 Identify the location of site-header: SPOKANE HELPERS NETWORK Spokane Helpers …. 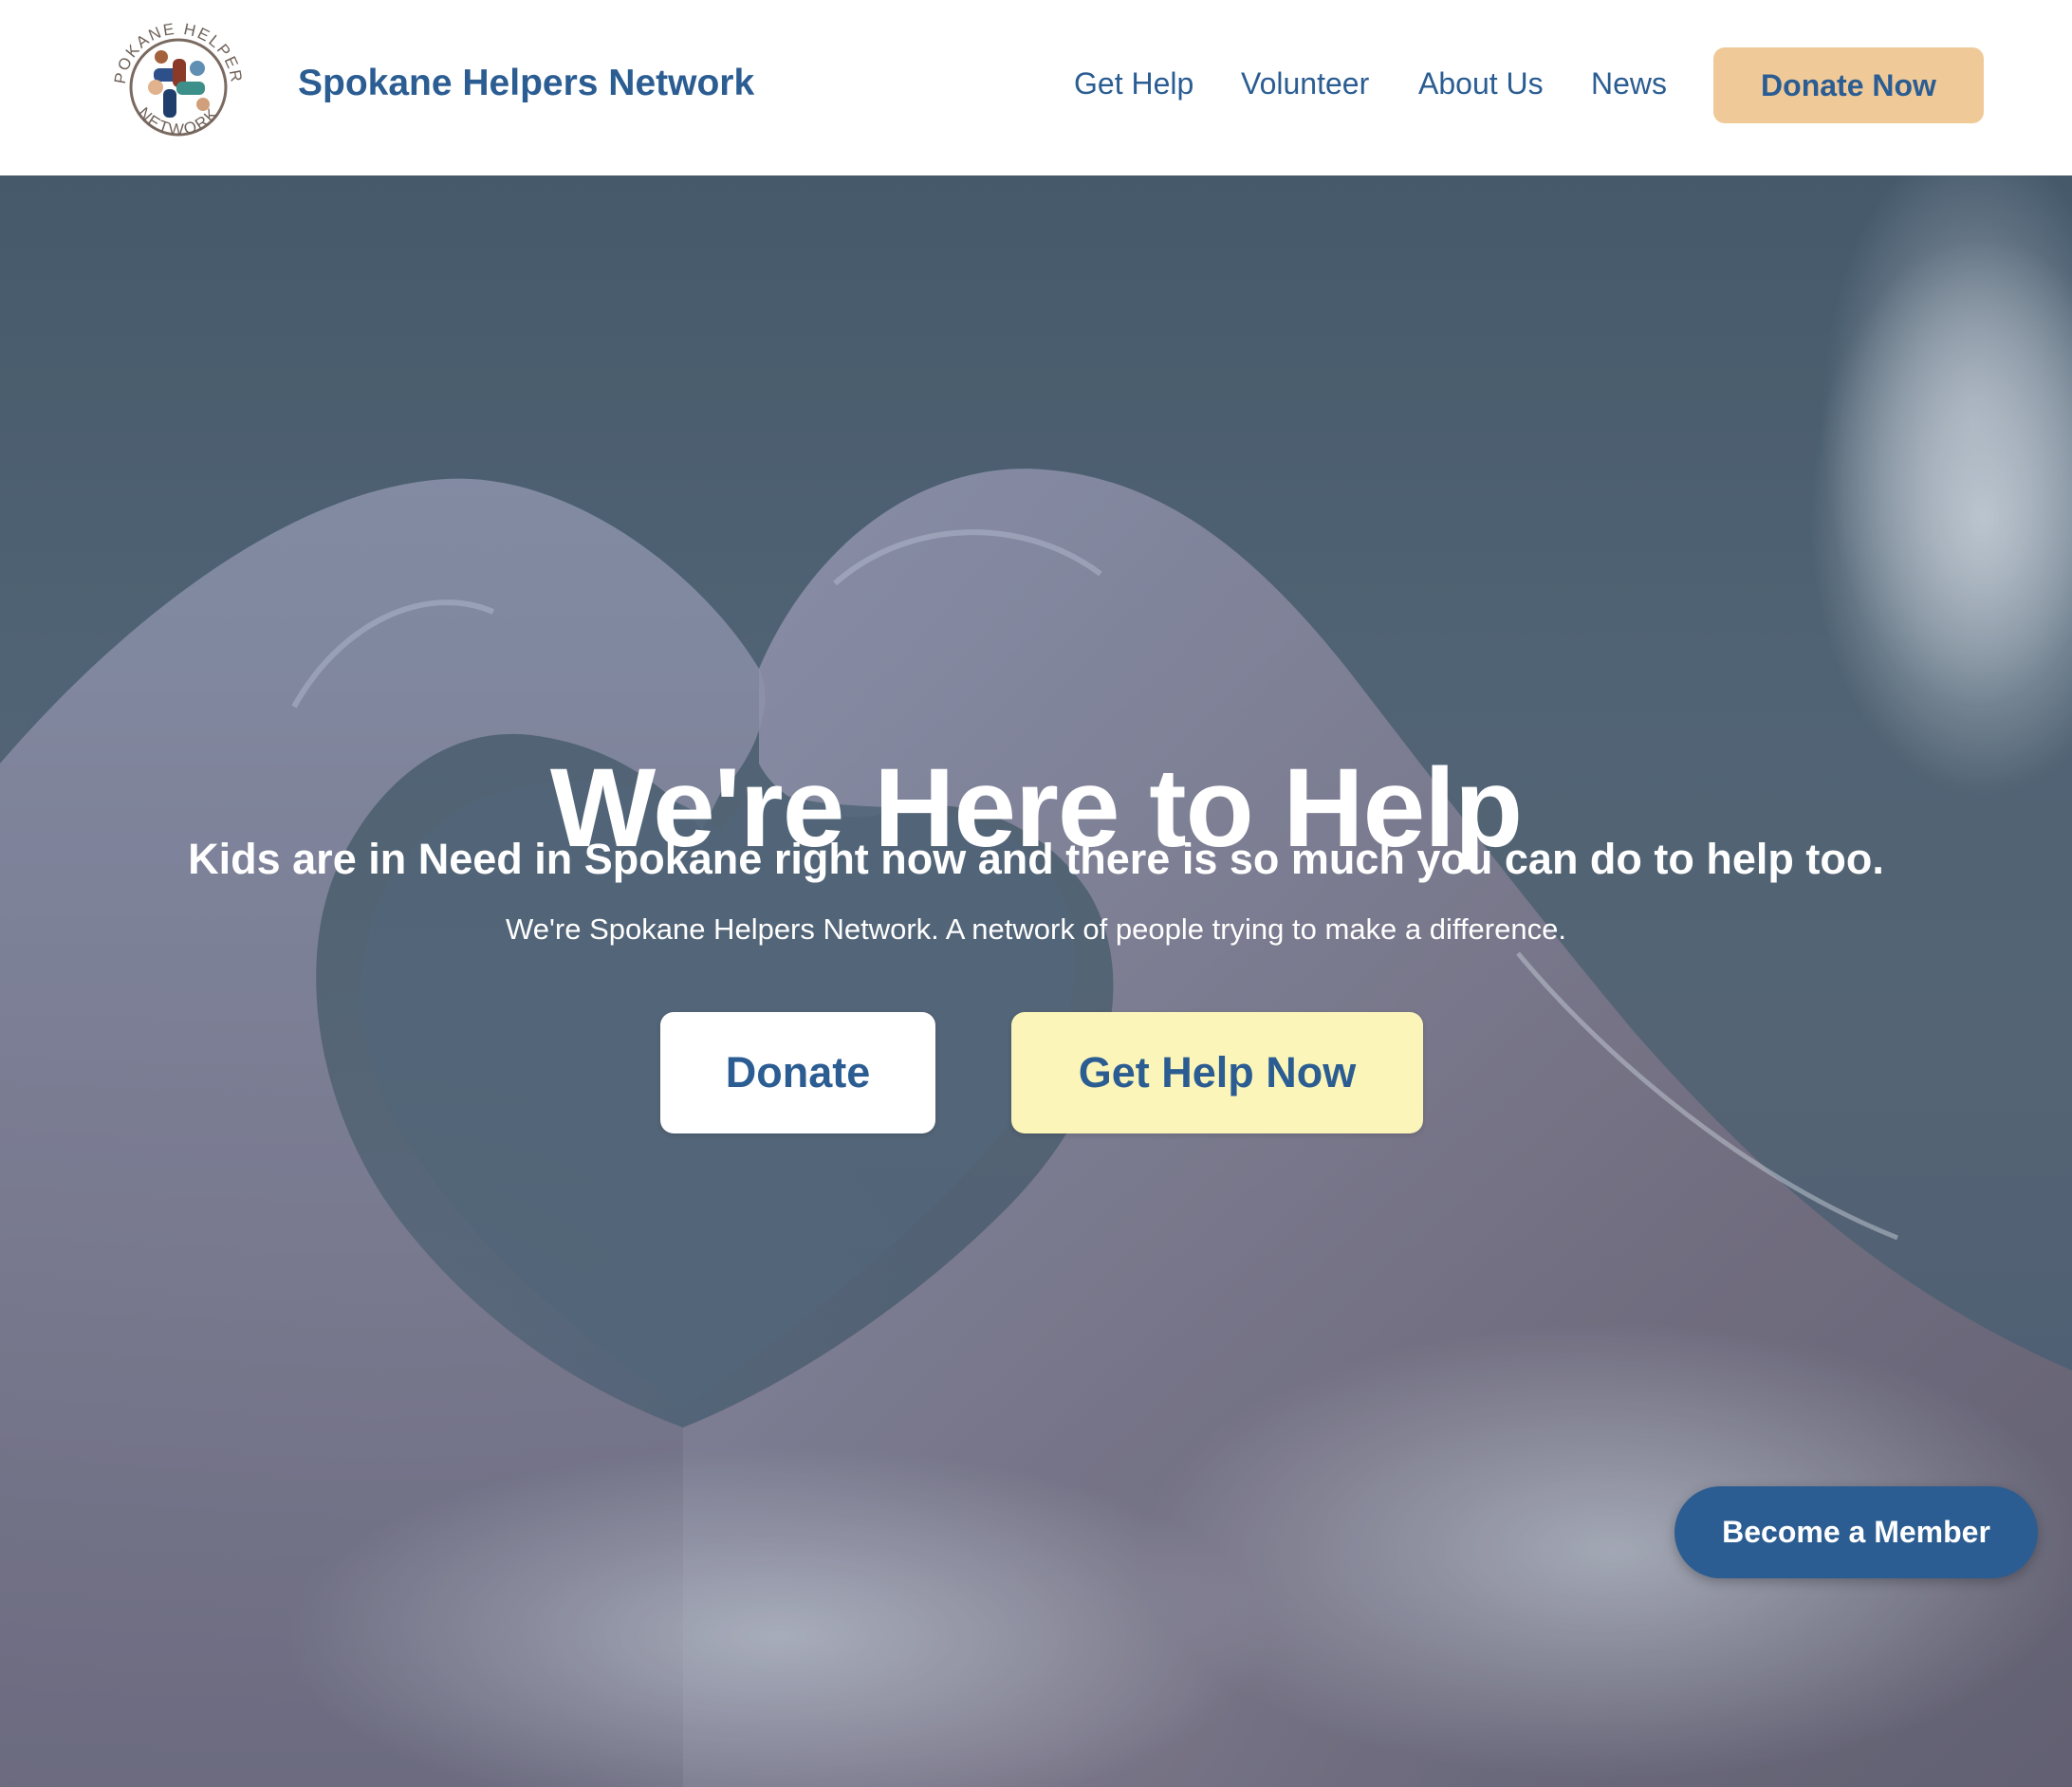
(1036, 87).